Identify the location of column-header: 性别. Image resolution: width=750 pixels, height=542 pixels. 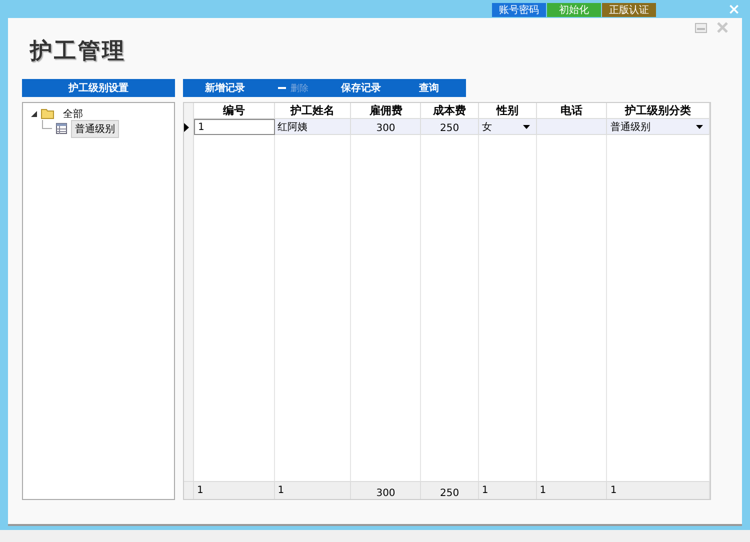
(507, 111).